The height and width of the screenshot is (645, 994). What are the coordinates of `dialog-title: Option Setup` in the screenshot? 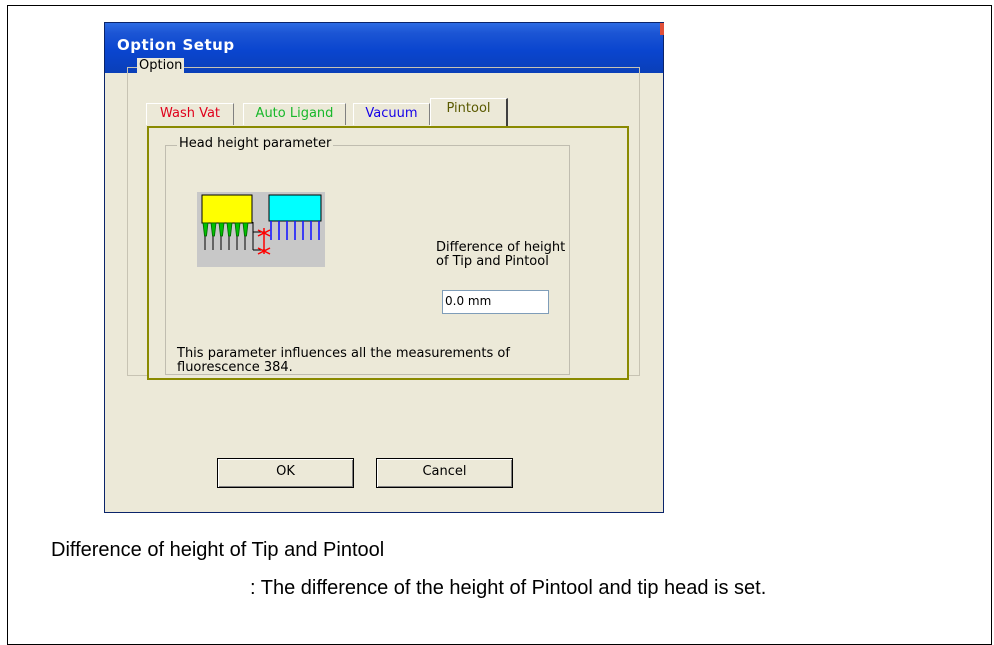 It's located at (176, 45).